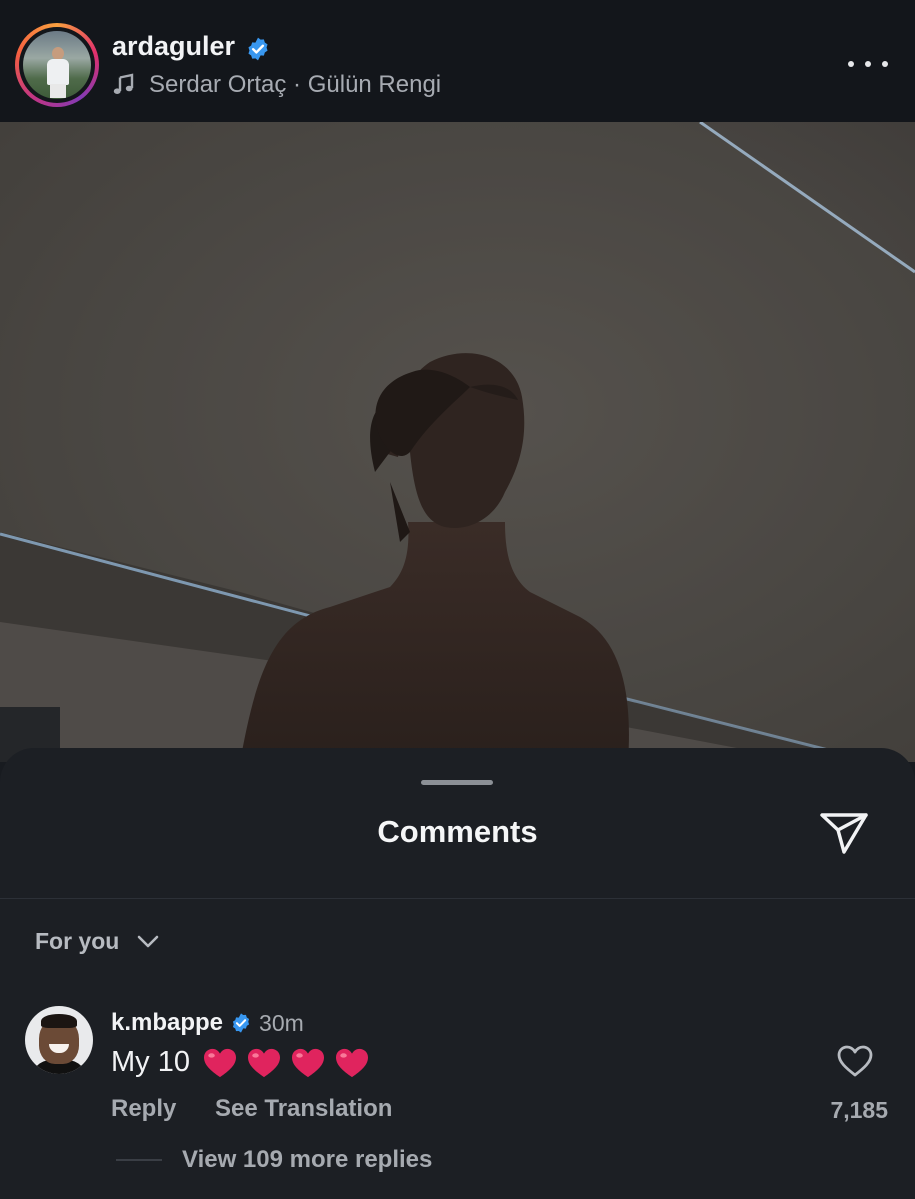  Describe the element at coordinates (457, 782) in the screenshot. I see `sheet-drag-handle` at that location.